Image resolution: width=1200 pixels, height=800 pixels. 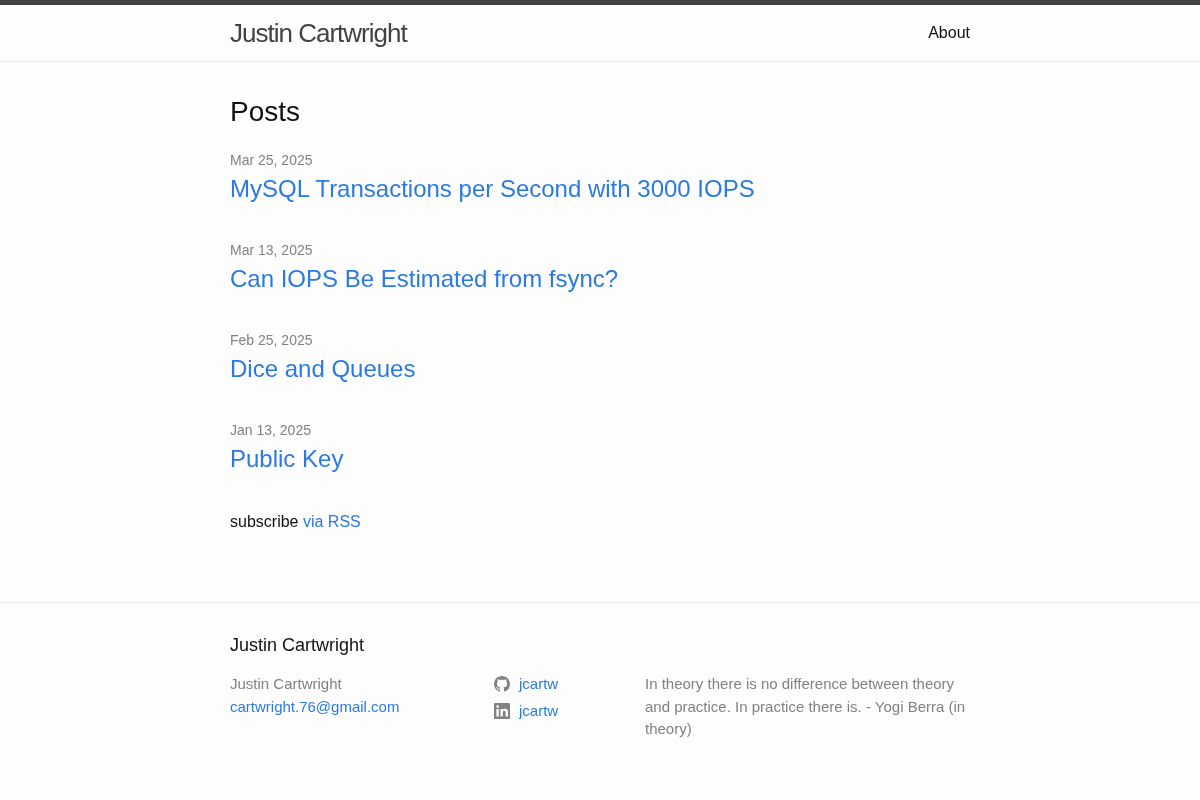 What do you see at coordinates (318, 33) in the screenshot?
I see `site-title: Justin Cartwright` at bounding box center [318, 33].